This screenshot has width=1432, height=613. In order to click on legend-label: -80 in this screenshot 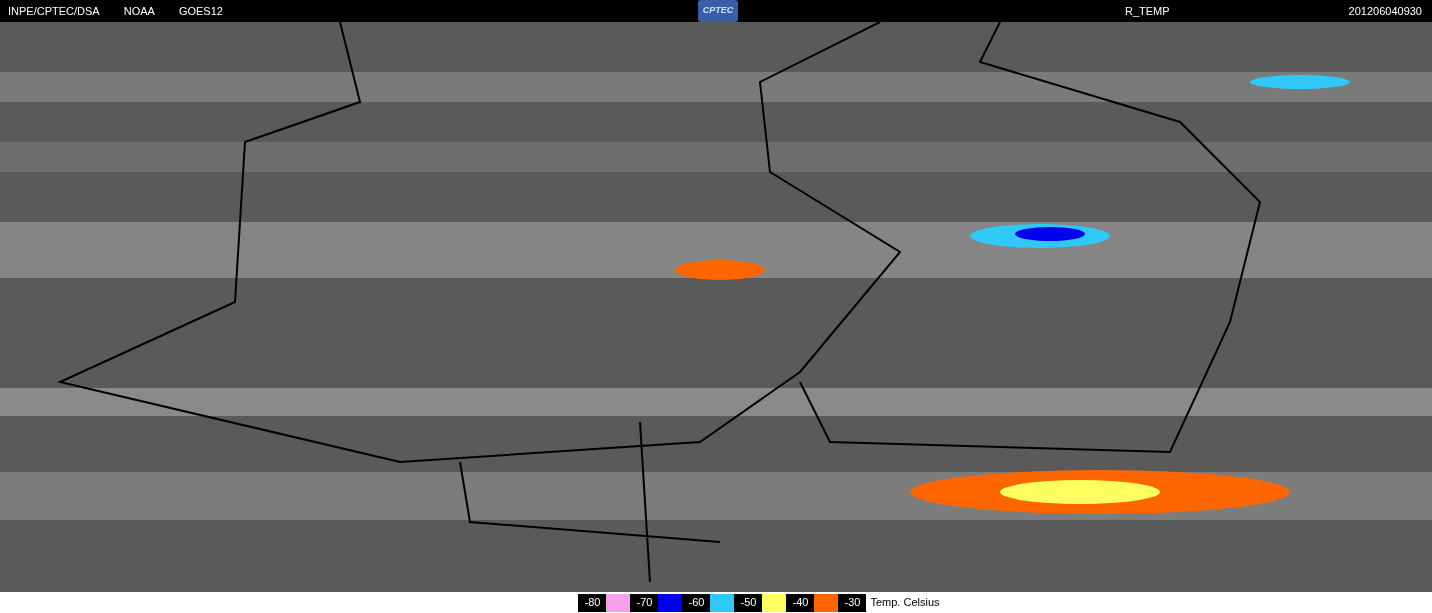, I will do `click(592, 602)`.